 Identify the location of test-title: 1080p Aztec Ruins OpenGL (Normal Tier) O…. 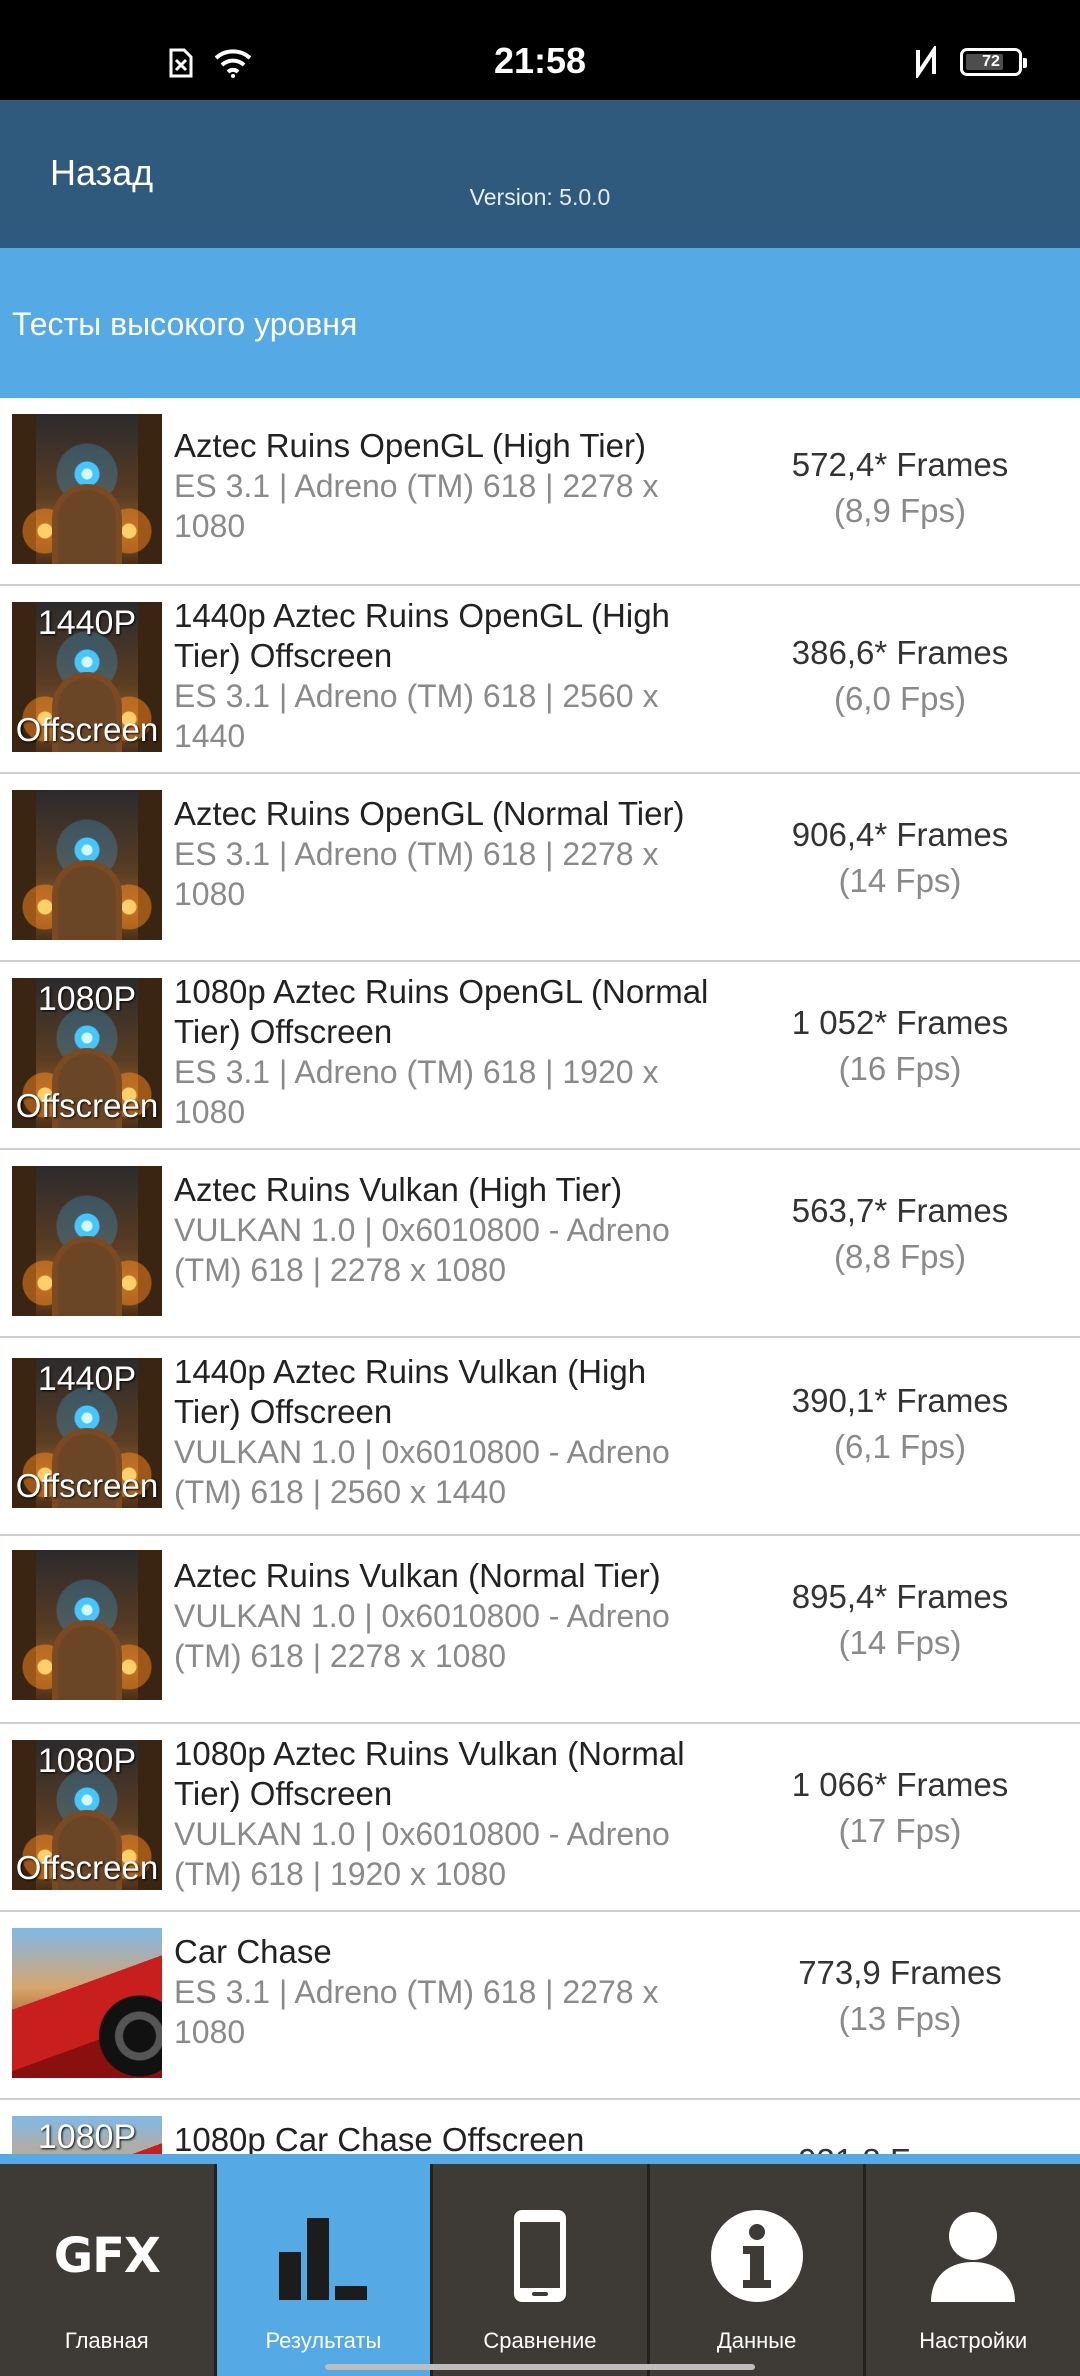
(441, 1011).